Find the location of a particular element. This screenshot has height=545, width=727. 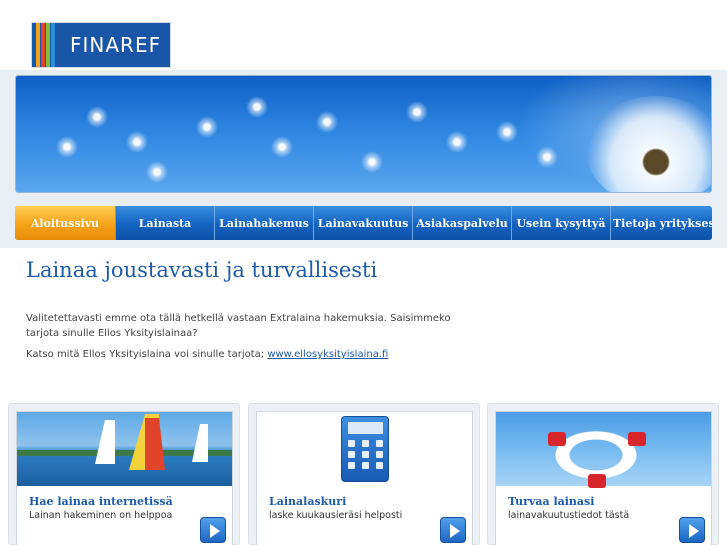

life-buoy-image is located at coordinates (603, 451).